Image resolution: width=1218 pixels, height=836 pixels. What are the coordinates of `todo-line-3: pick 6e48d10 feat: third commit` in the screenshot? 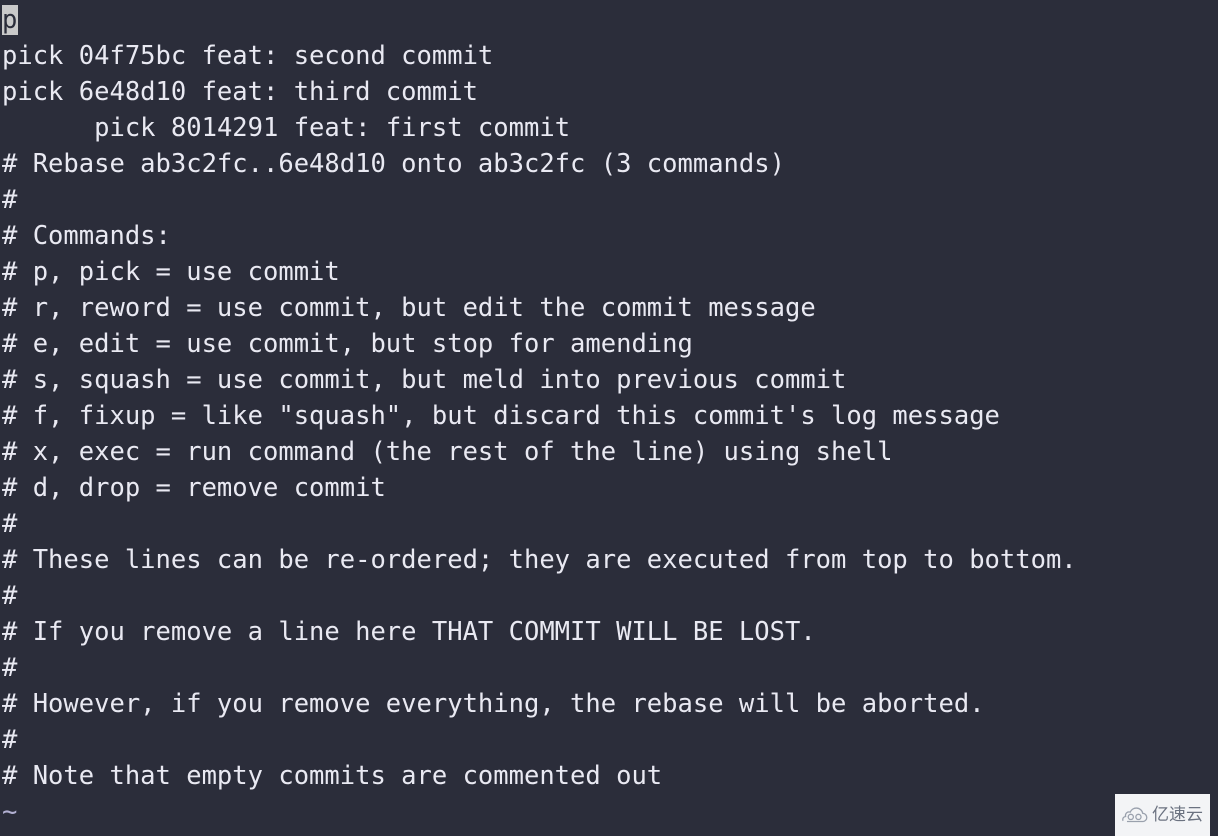 It's located at (609, 92).